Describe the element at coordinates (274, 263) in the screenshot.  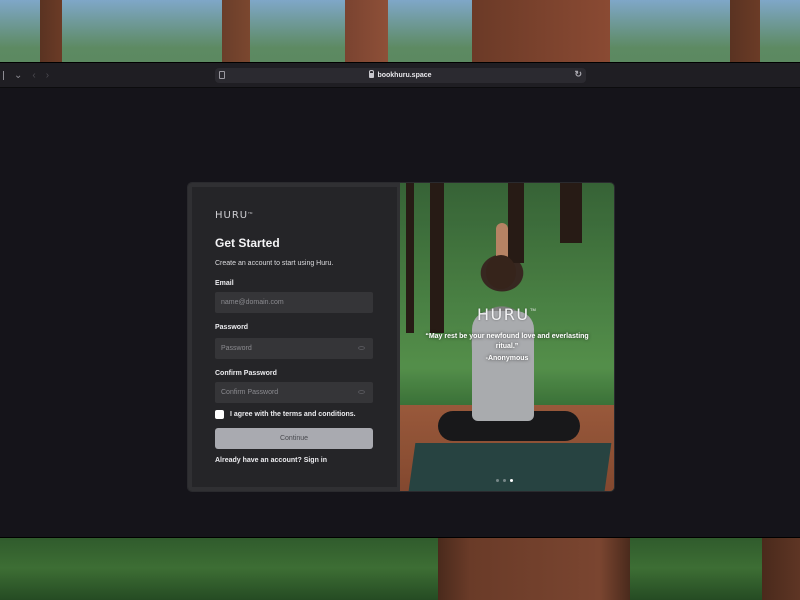
I see `form-subtitle: Create an account to start using Huru.` at that location.